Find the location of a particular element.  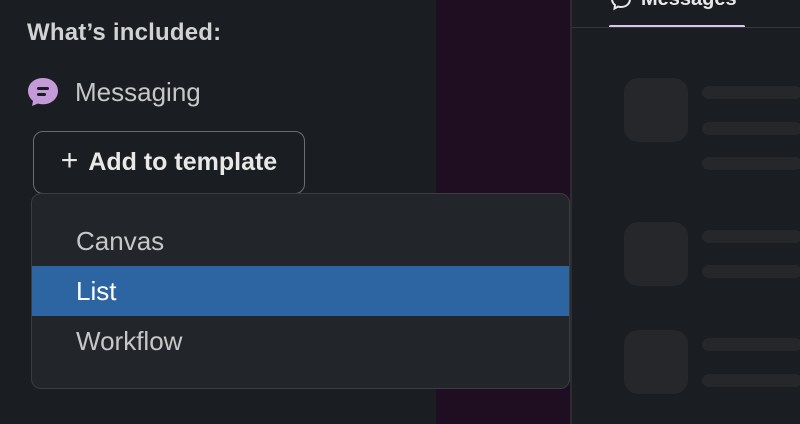

dropdown-option-workflow: Workflow is located at coordinates (300, 341).